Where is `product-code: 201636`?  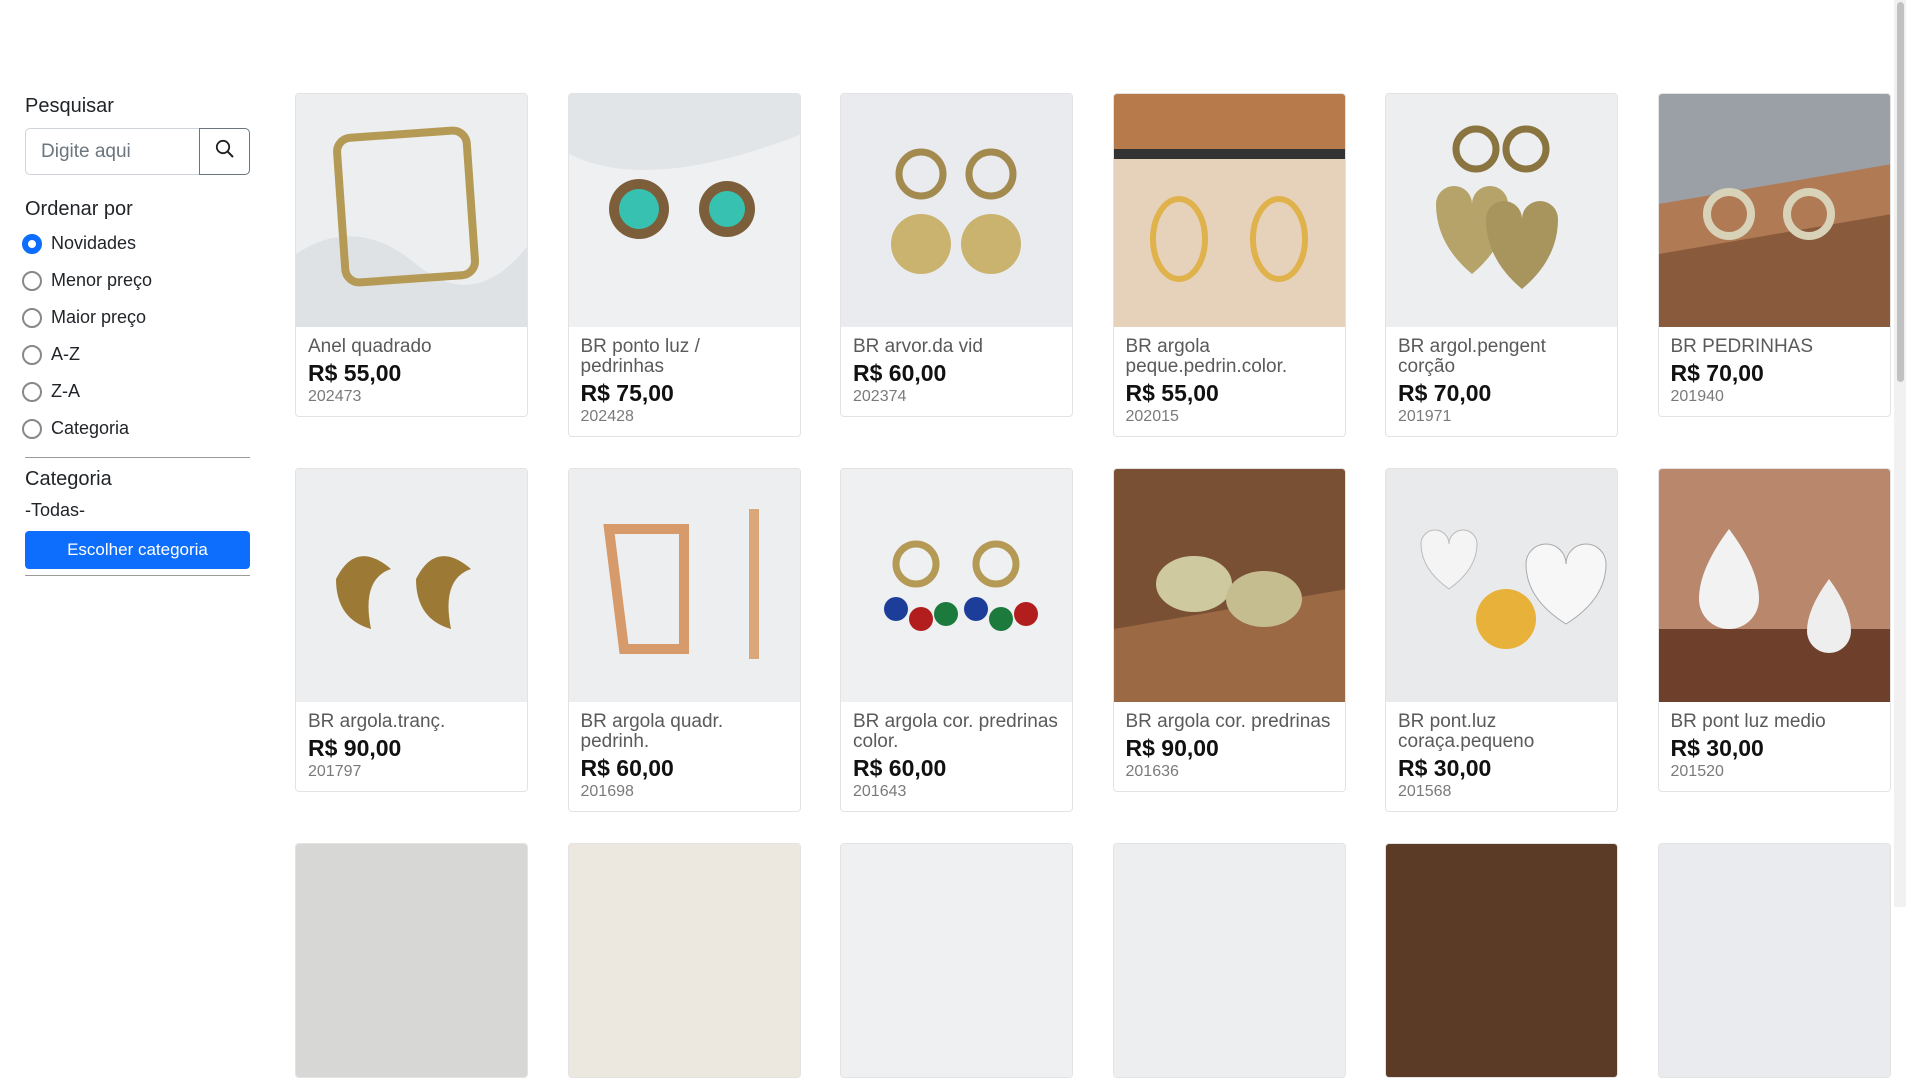
product-code: 201636 is located at coordinates (1152, 771).